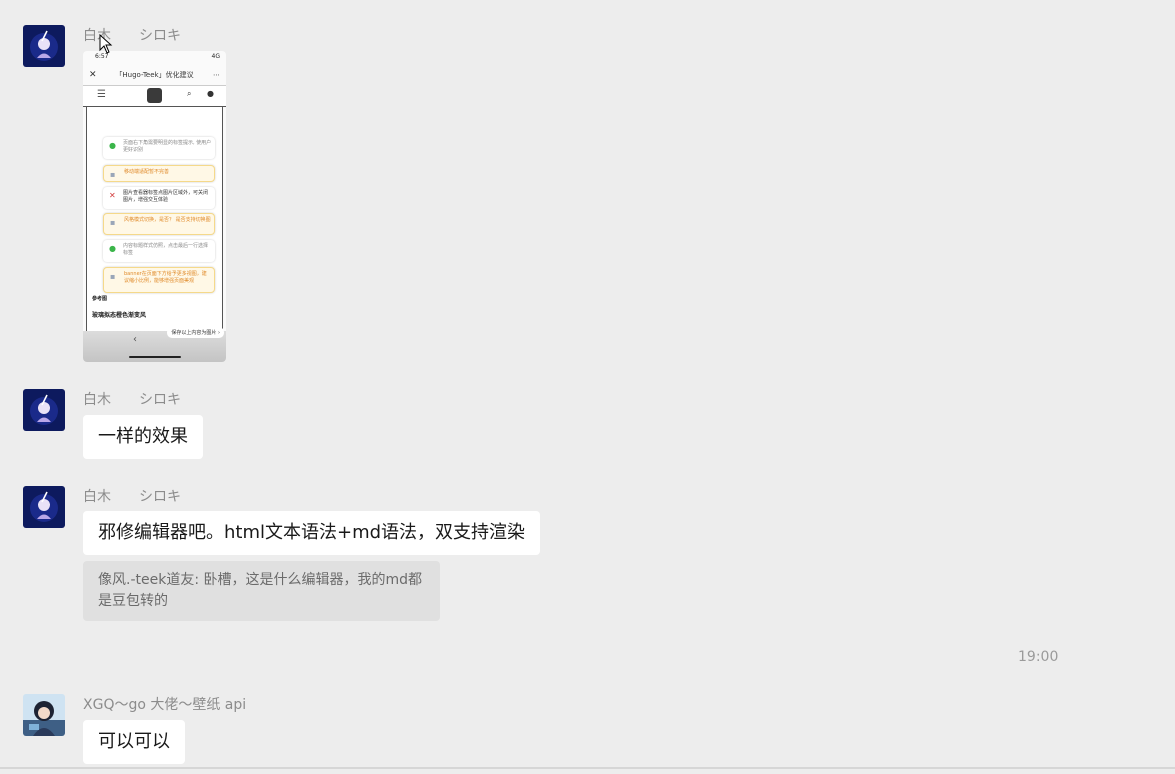 The width and height of the screenshot is (1175, 774). Describe the element at coordinates (210, 93) in the screenshot. I see `user-icon: ●` at that location.